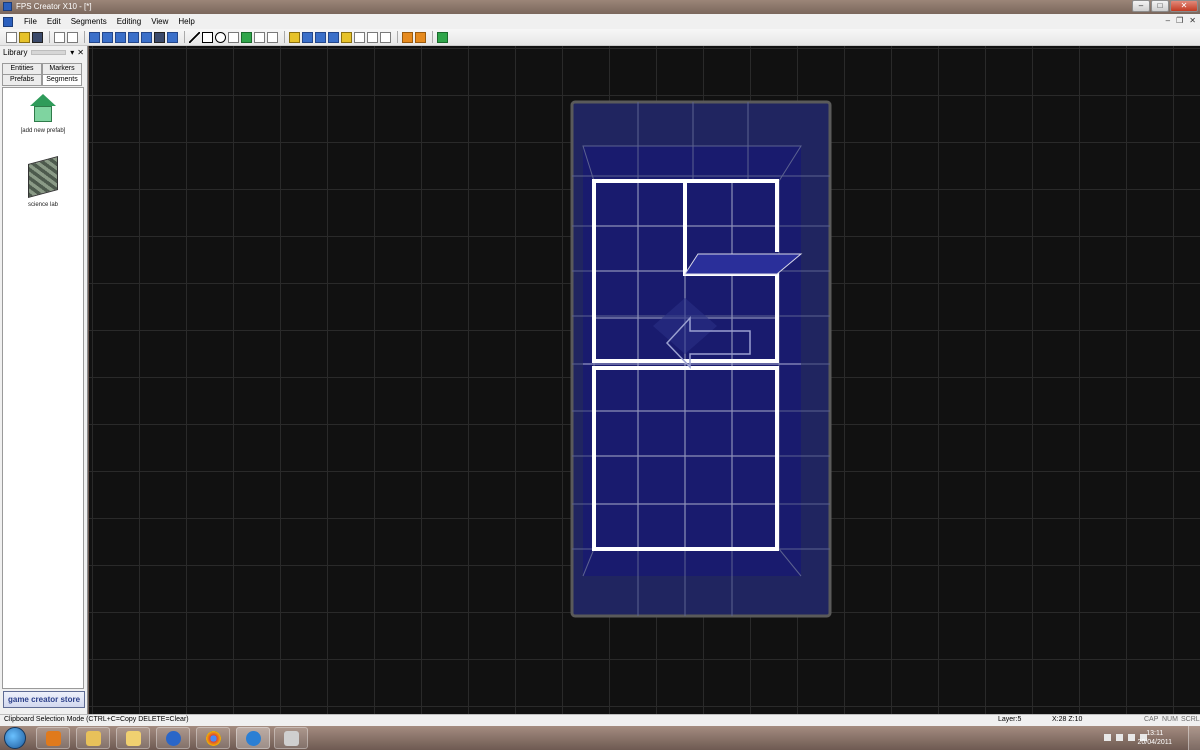  I want to click on taskbar-app, so click(173, 738).